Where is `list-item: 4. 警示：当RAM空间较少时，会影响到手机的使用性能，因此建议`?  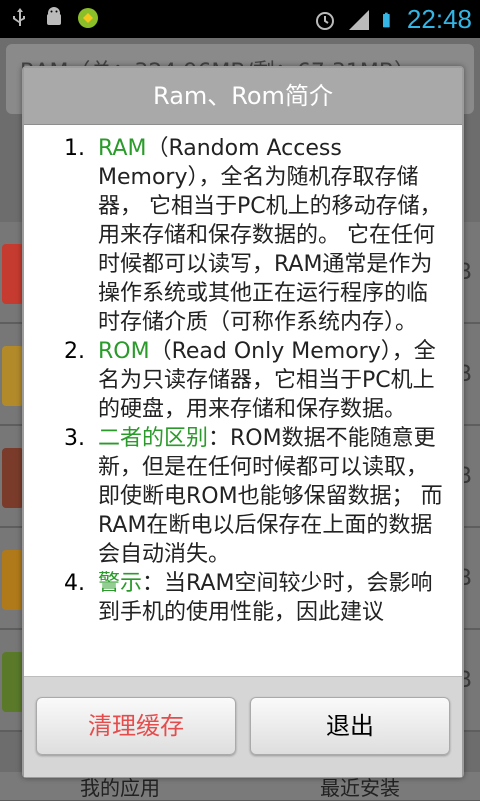 list-item: 4. 警示：当RAM空间较少时，会影响到手机的使用性能，因此建议 is located at coordinates (243, 598).